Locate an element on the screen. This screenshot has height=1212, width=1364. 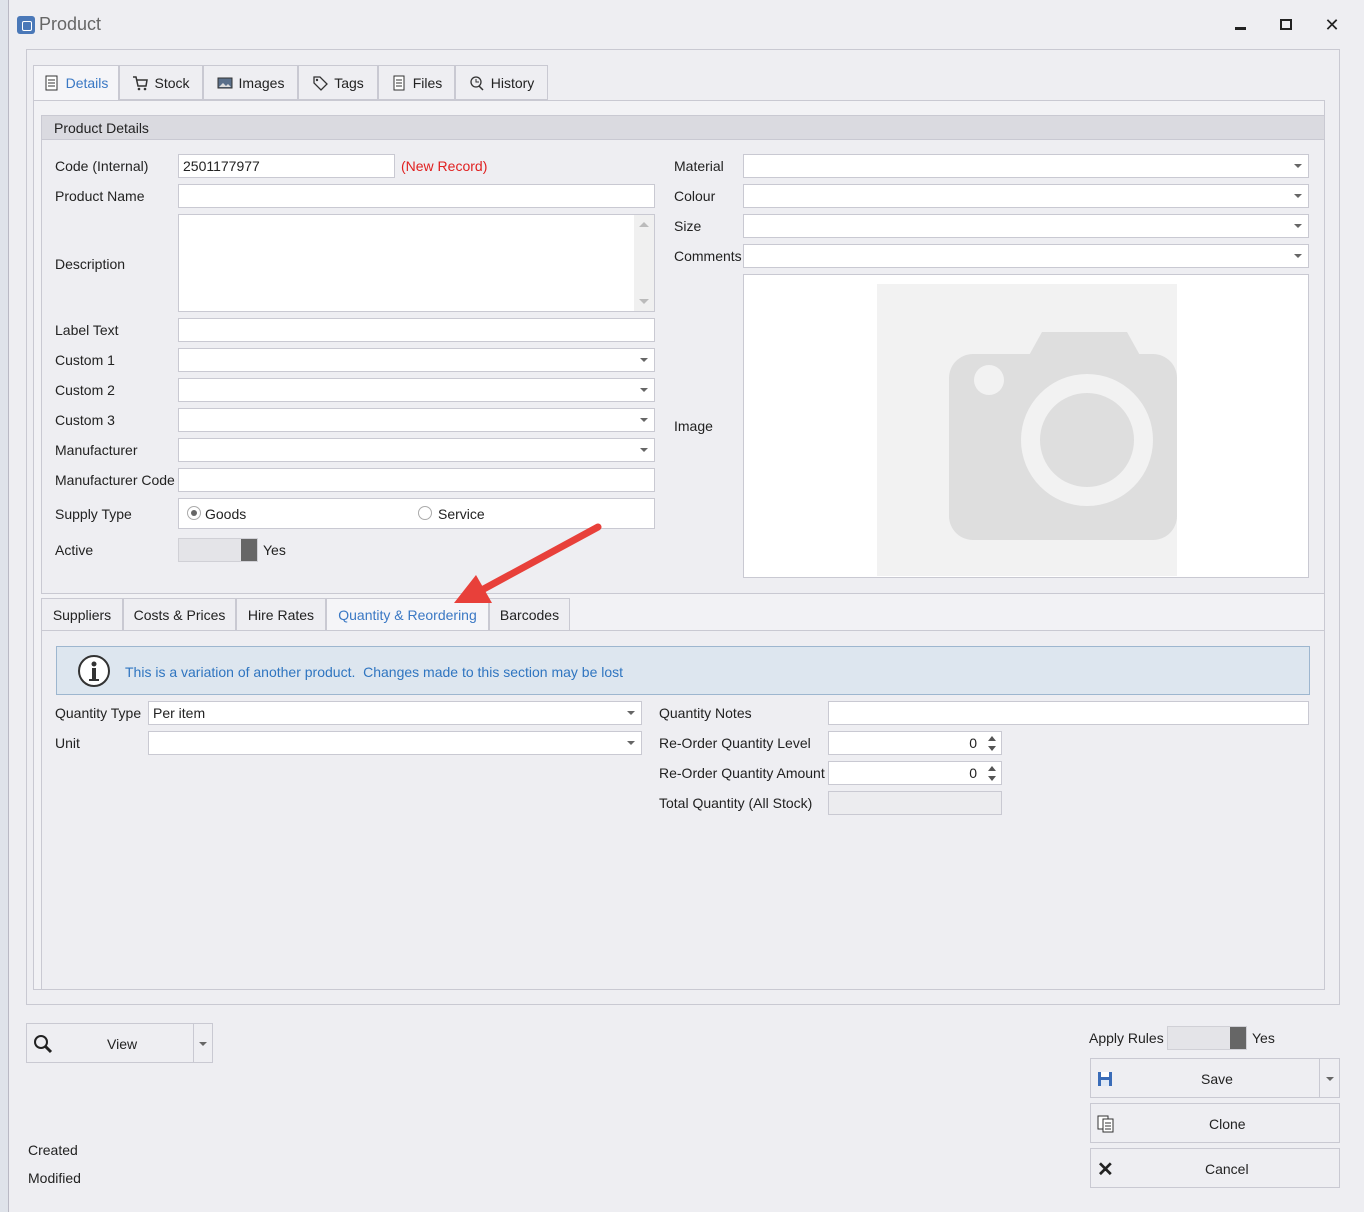
save-button: Save is located at coordinates (1215, 1078).